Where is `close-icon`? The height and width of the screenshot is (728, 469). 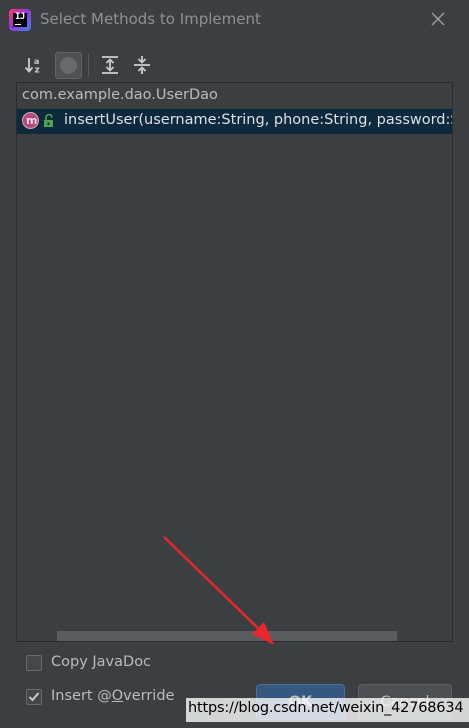
close-icon is located at coordinates (438, 19).